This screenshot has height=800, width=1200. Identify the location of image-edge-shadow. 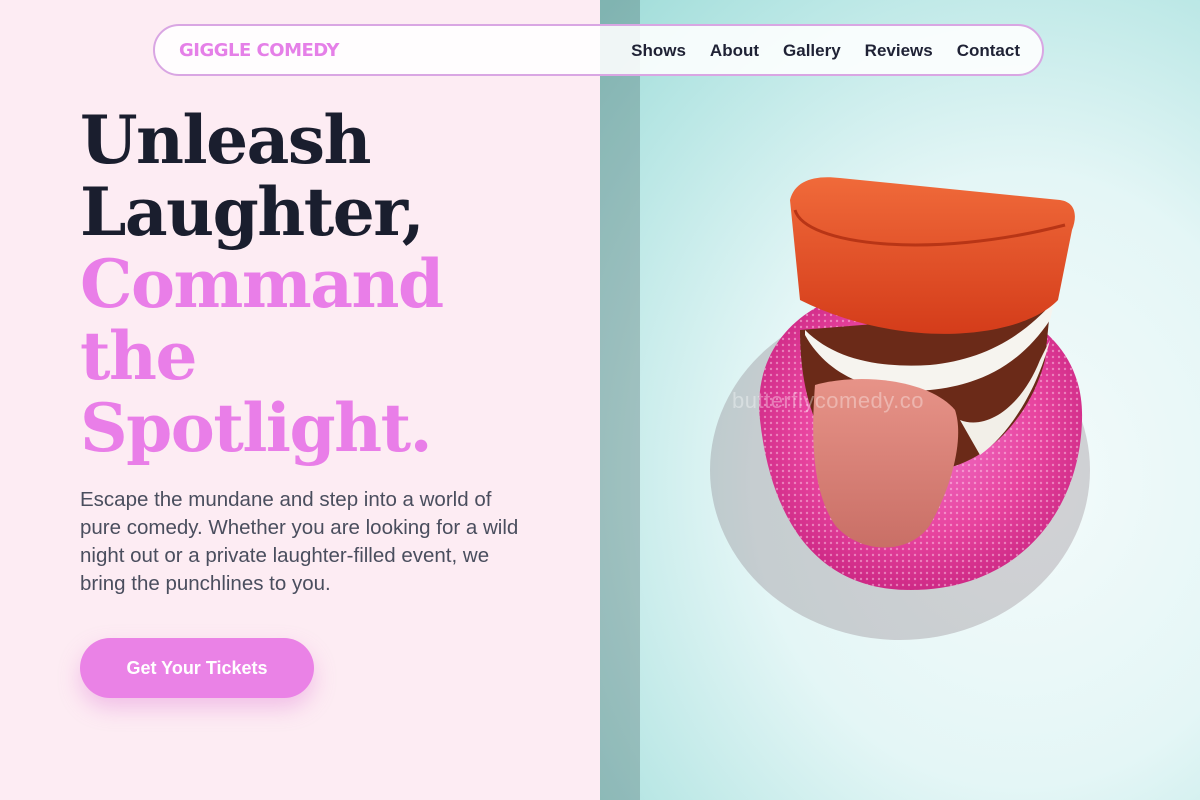
(620, 400).